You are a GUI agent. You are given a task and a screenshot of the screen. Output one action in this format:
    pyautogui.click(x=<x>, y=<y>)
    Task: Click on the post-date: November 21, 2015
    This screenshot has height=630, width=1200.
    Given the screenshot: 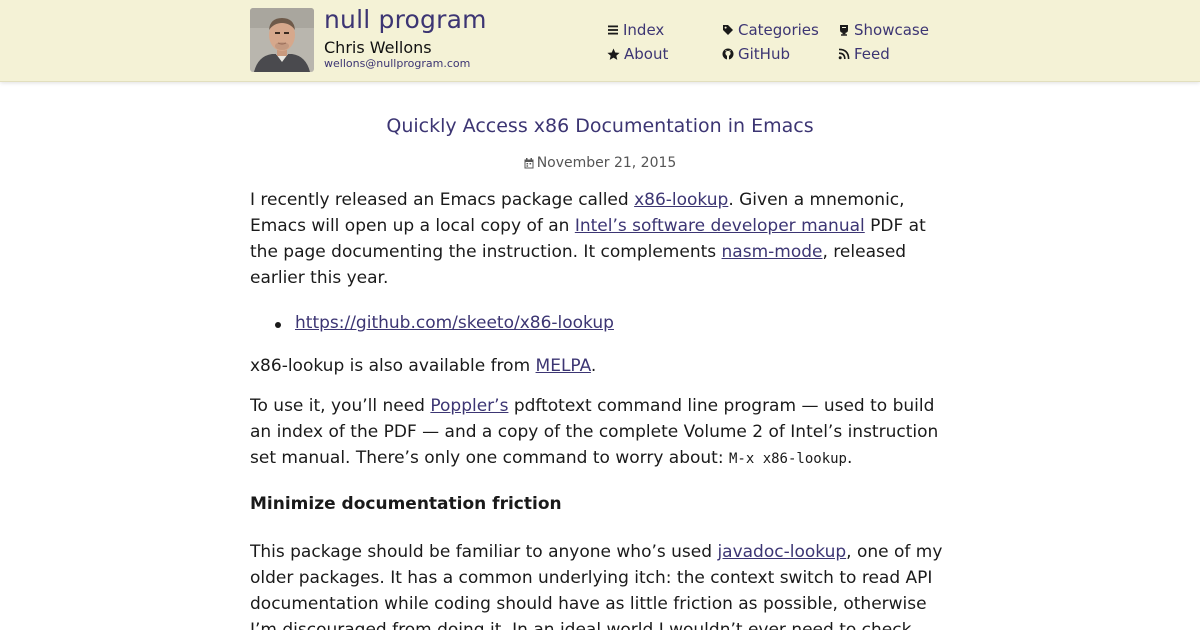 What is the action you would take?
    pyautogui.click(x=600, y=163)
    